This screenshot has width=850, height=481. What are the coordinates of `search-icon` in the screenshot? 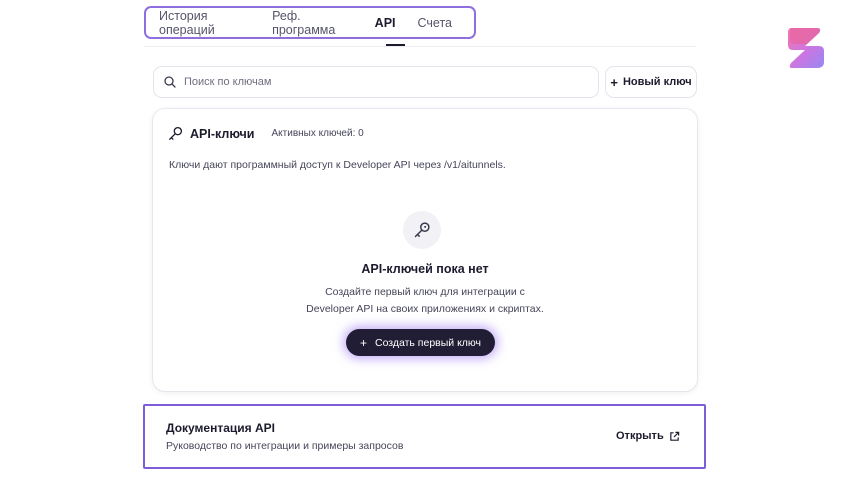 It's located at (170, 82).